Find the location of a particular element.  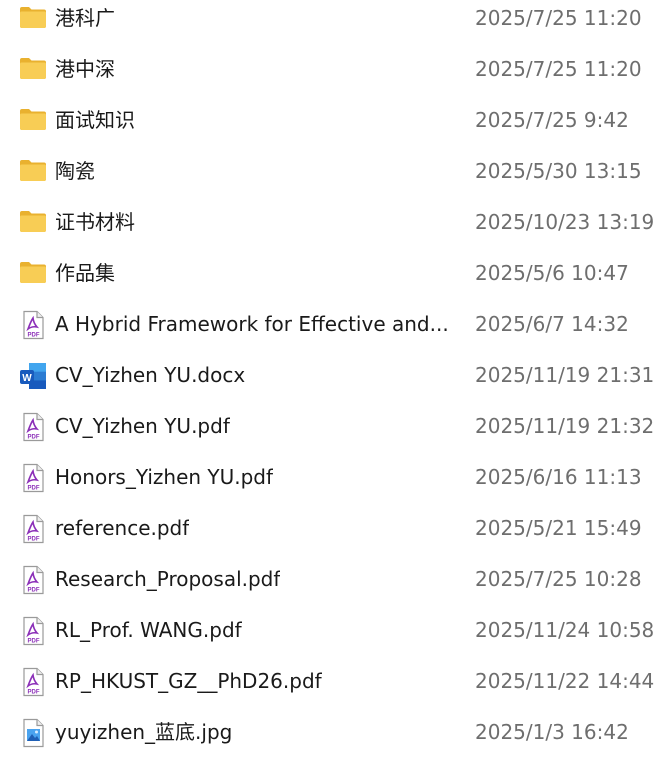

file-row-gangkeguang: 港科广 2025/7/25 11:20 is located at coordinates (329, 27).